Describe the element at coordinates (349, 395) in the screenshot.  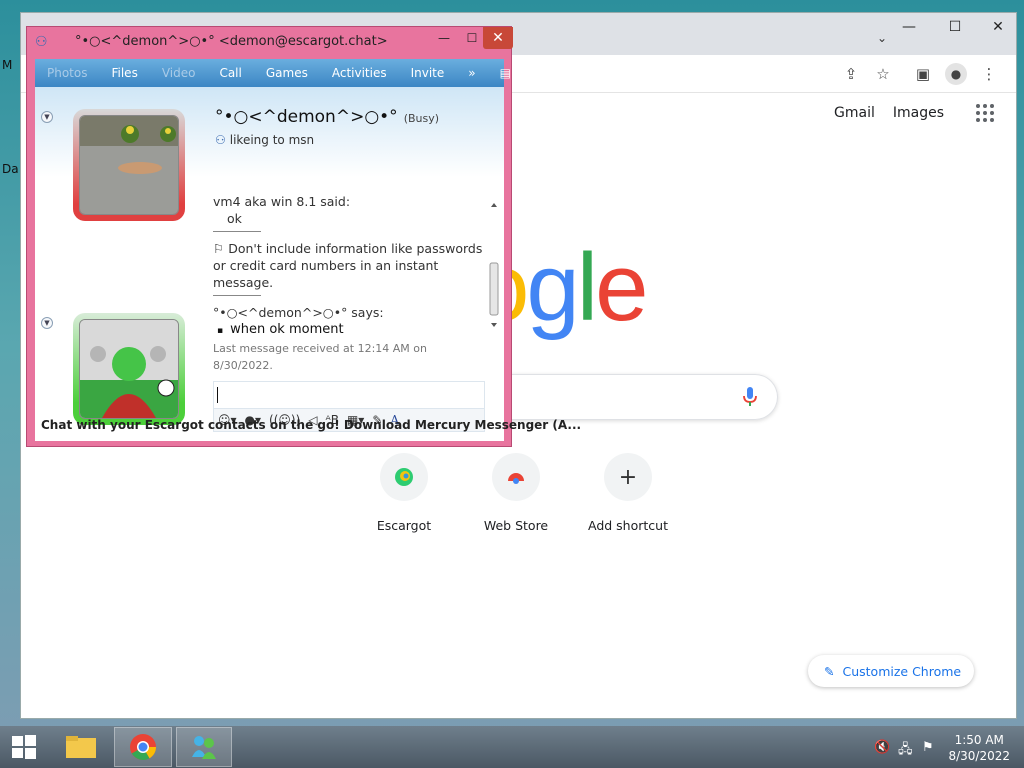
I see `message-input` at that location.